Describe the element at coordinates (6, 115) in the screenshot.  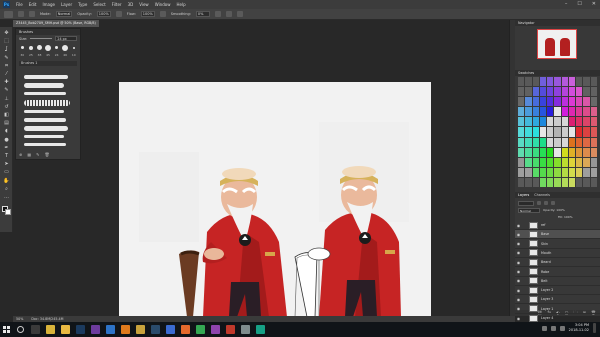
I see `eraser-tool-icon: ◧` at that location.